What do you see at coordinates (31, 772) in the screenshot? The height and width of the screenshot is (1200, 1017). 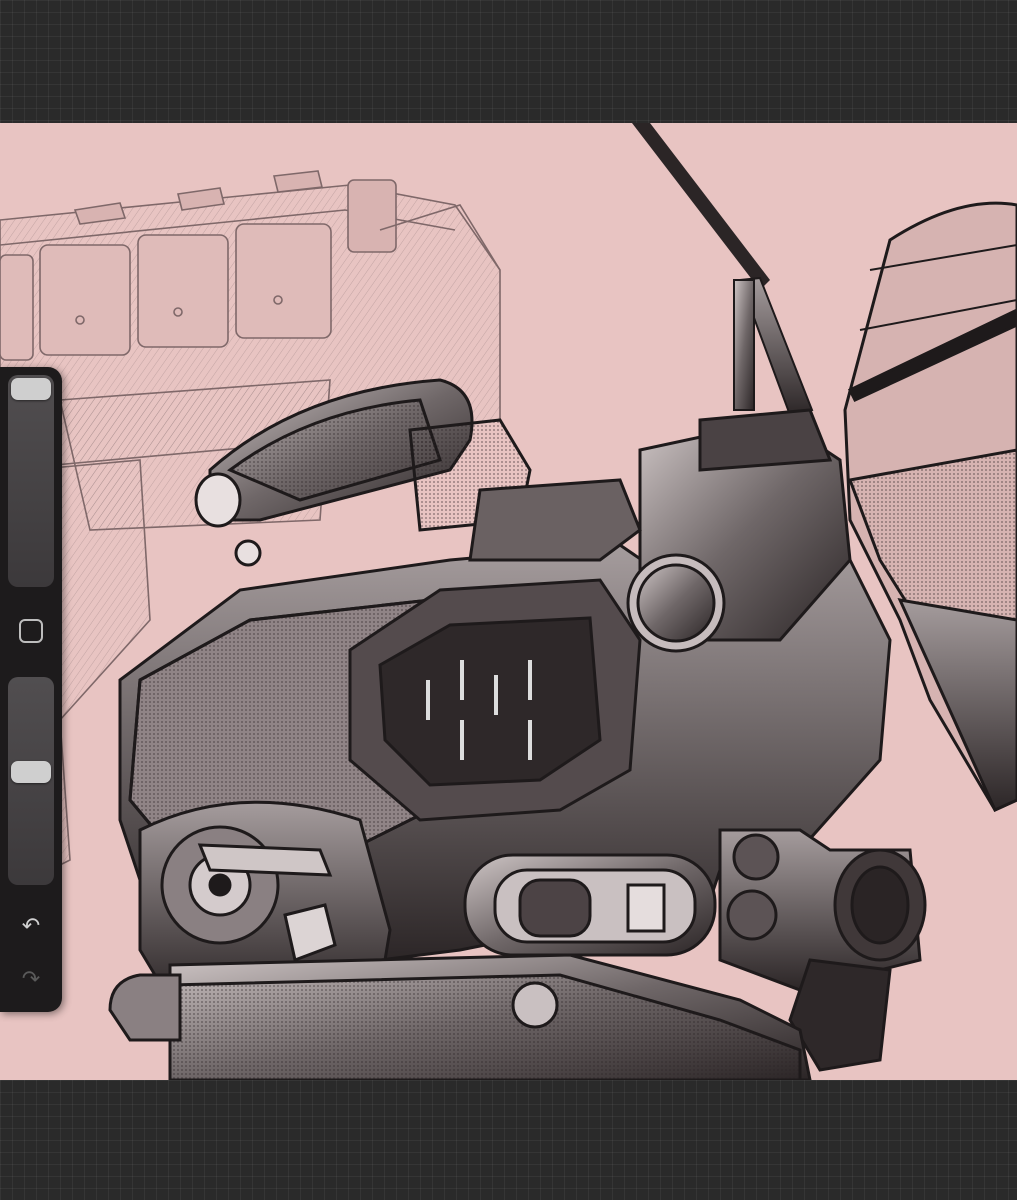 I see `opacity-thumb` at bounding box center [31, 772].